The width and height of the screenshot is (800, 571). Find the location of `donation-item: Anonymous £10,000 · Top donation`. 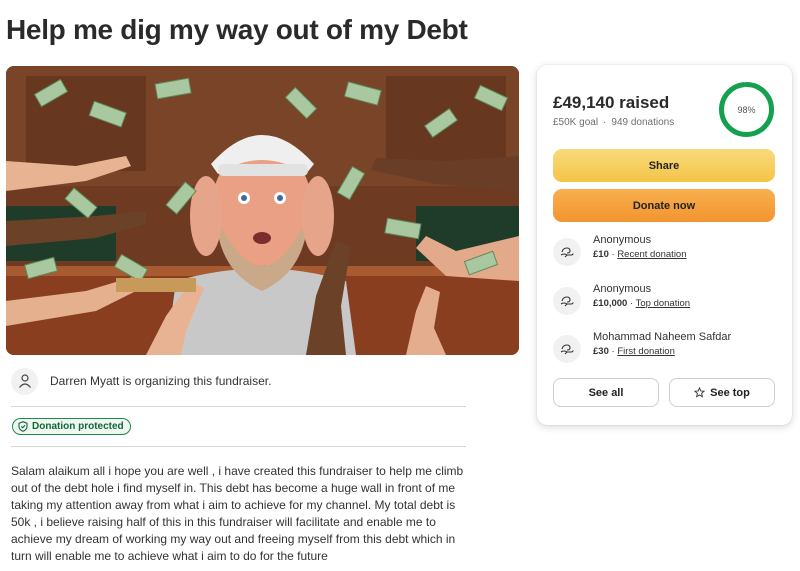

donation-item: Anonymous £10,000 · Top donation is located at coordinates (665, 300).